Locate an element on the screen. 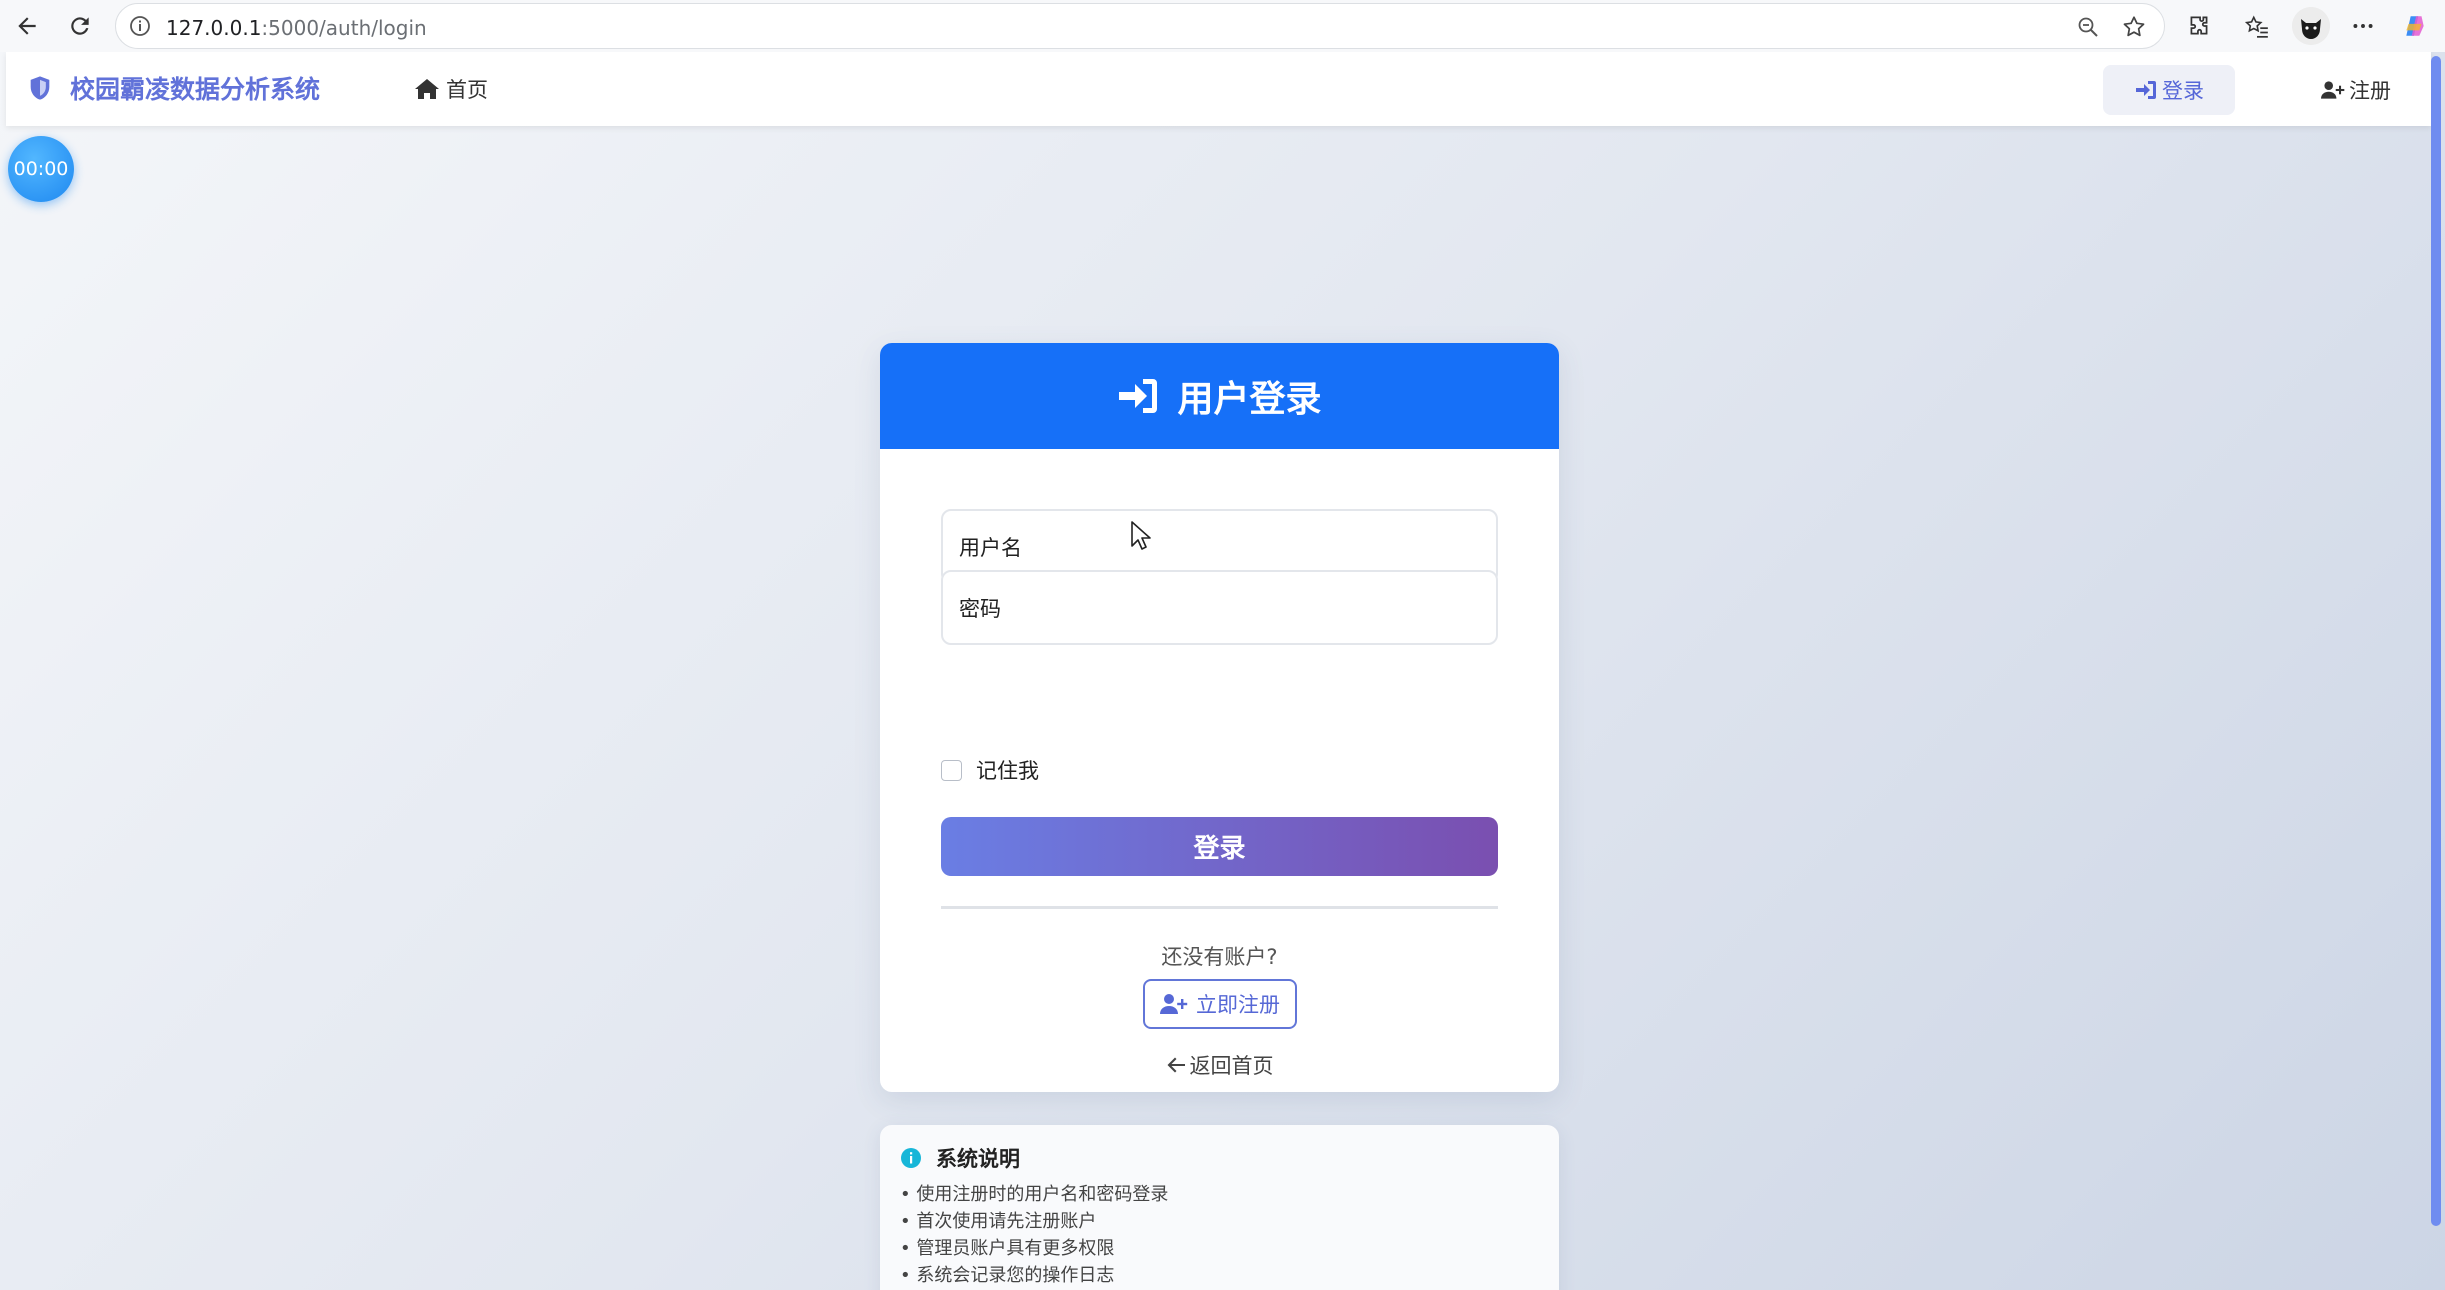  divider is located at coordinates (1219, 907).